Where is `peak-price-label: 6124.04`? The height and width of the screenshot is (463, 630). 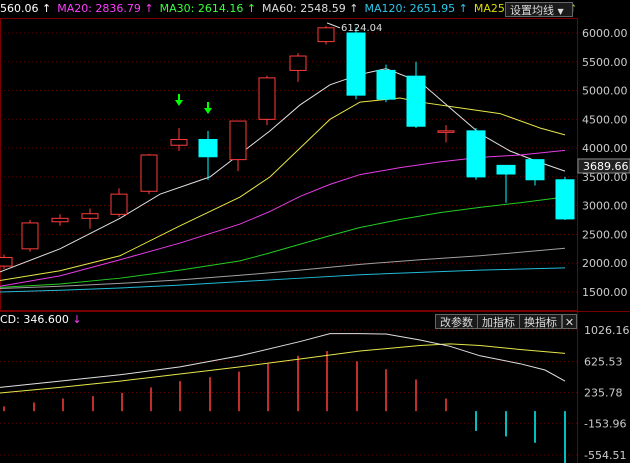 peak-price-label: 6124.04 is located at coordinates (361, 28).